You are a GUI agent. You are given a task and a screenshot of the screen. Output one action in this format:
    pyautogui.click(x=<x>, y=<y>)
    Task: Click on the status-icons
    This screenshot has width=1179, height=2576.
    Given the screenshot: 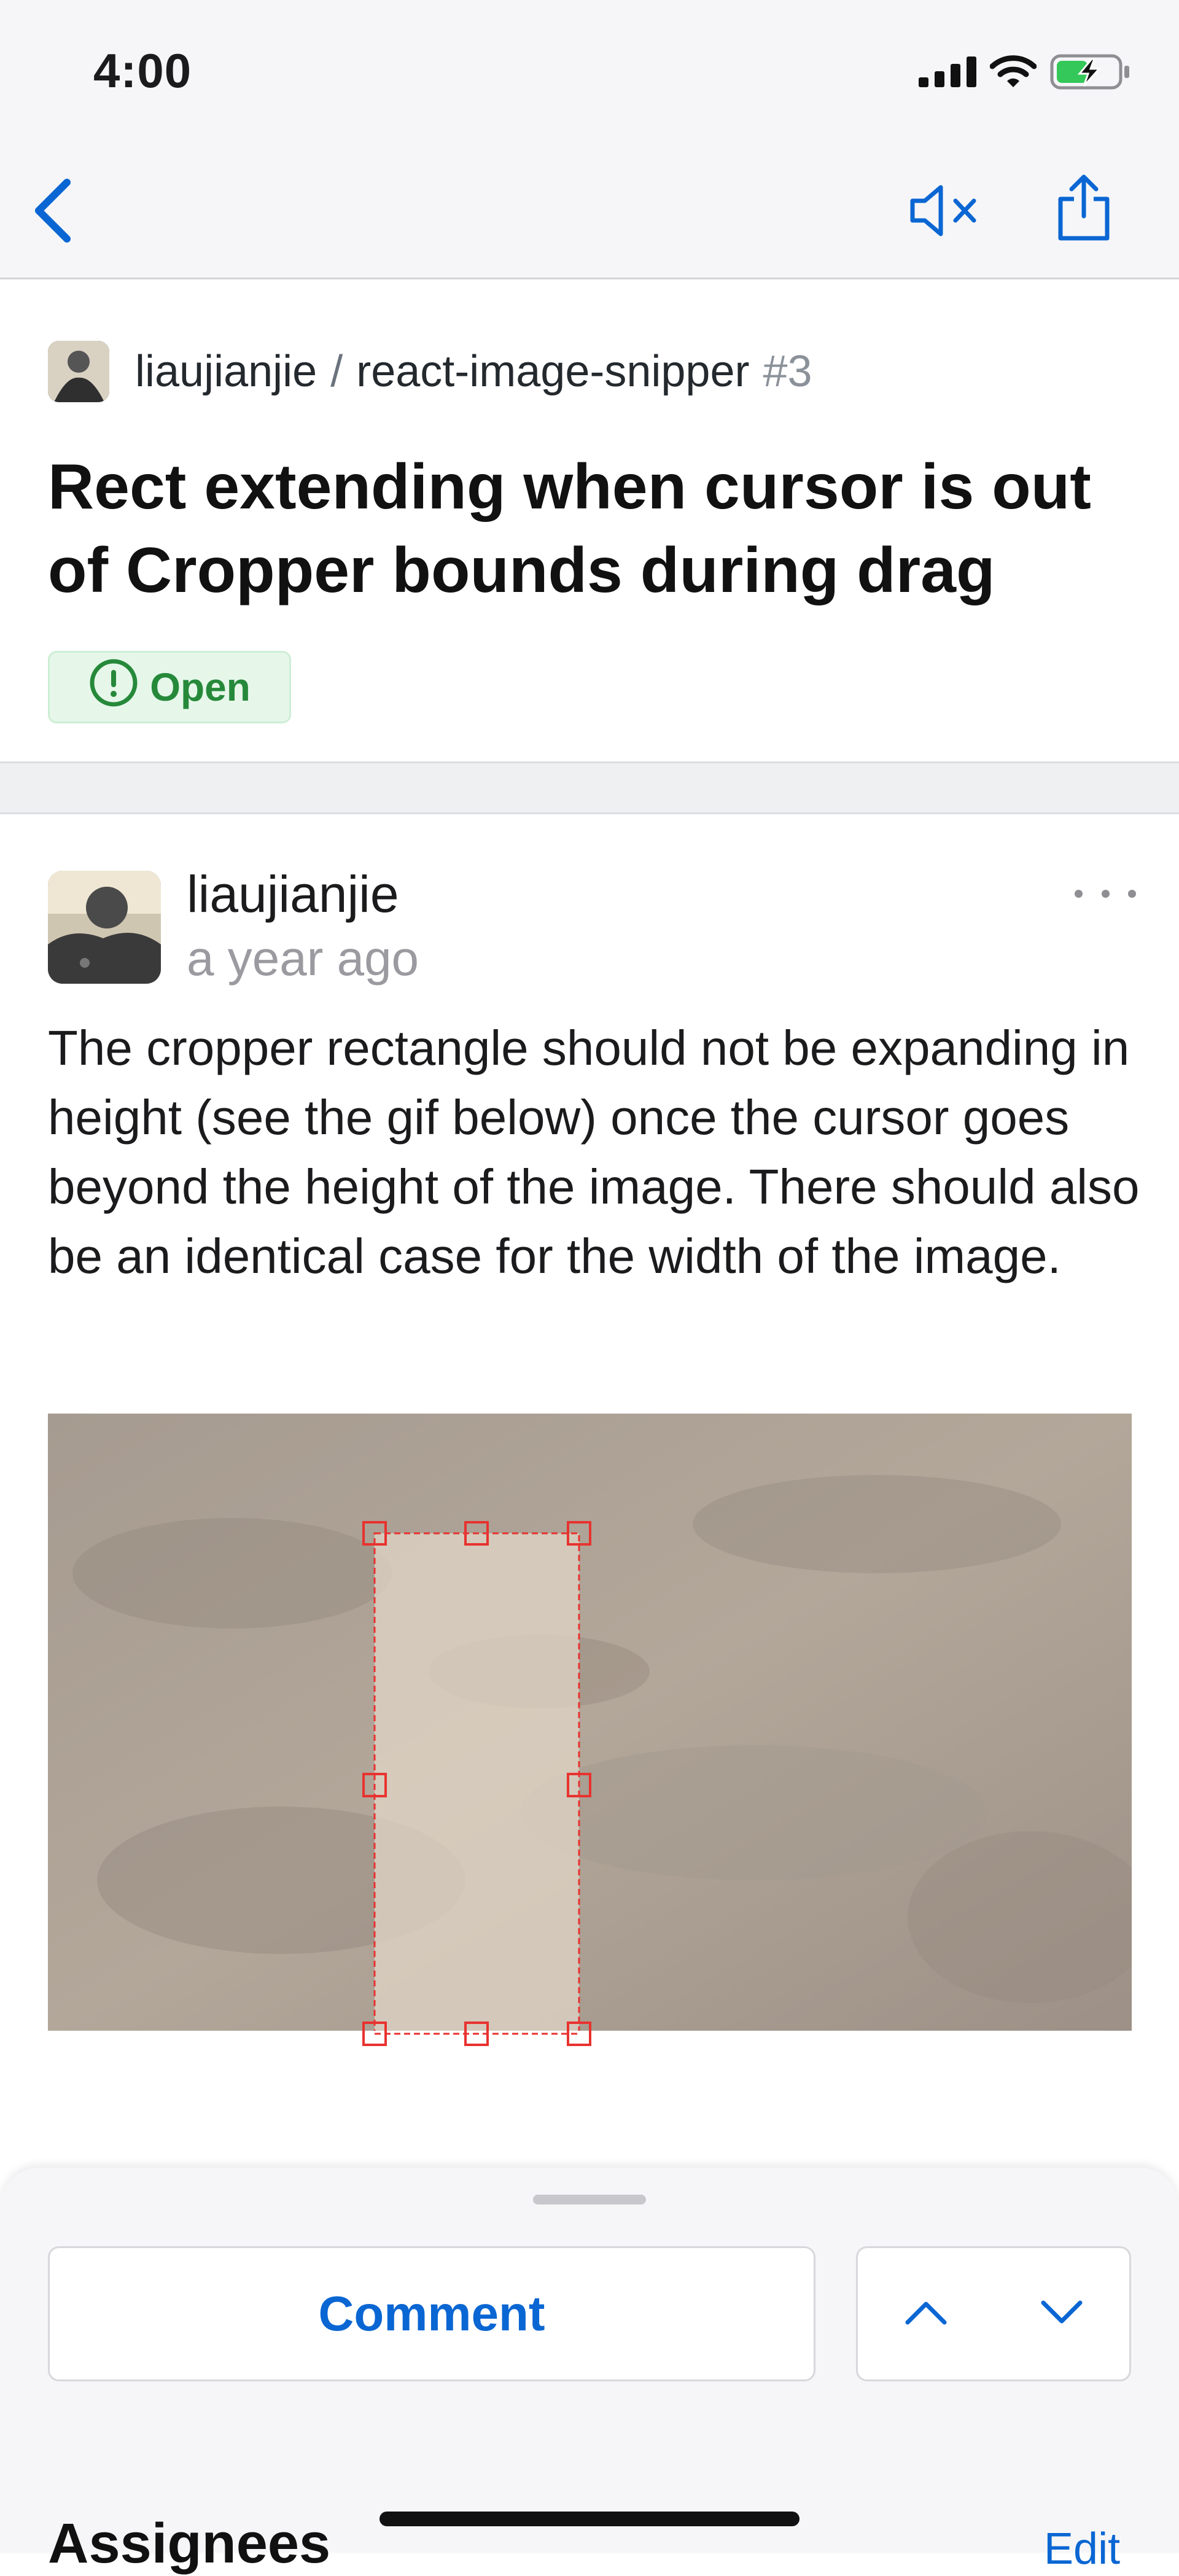 What is the action you would take?
    pyautogui.click(x=1024, y=73)
    